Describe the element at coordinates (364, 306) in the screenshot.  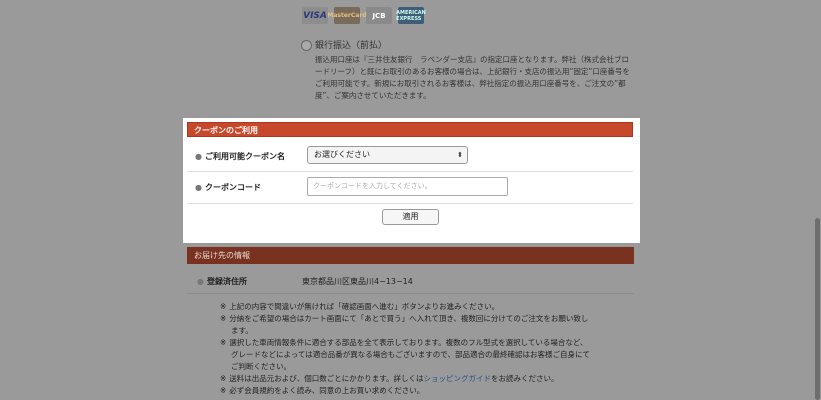
I see `note-text: 上記の内容で間違いが無ければ「確認画面へ進む」ボタンよりお進みください。` at that location.